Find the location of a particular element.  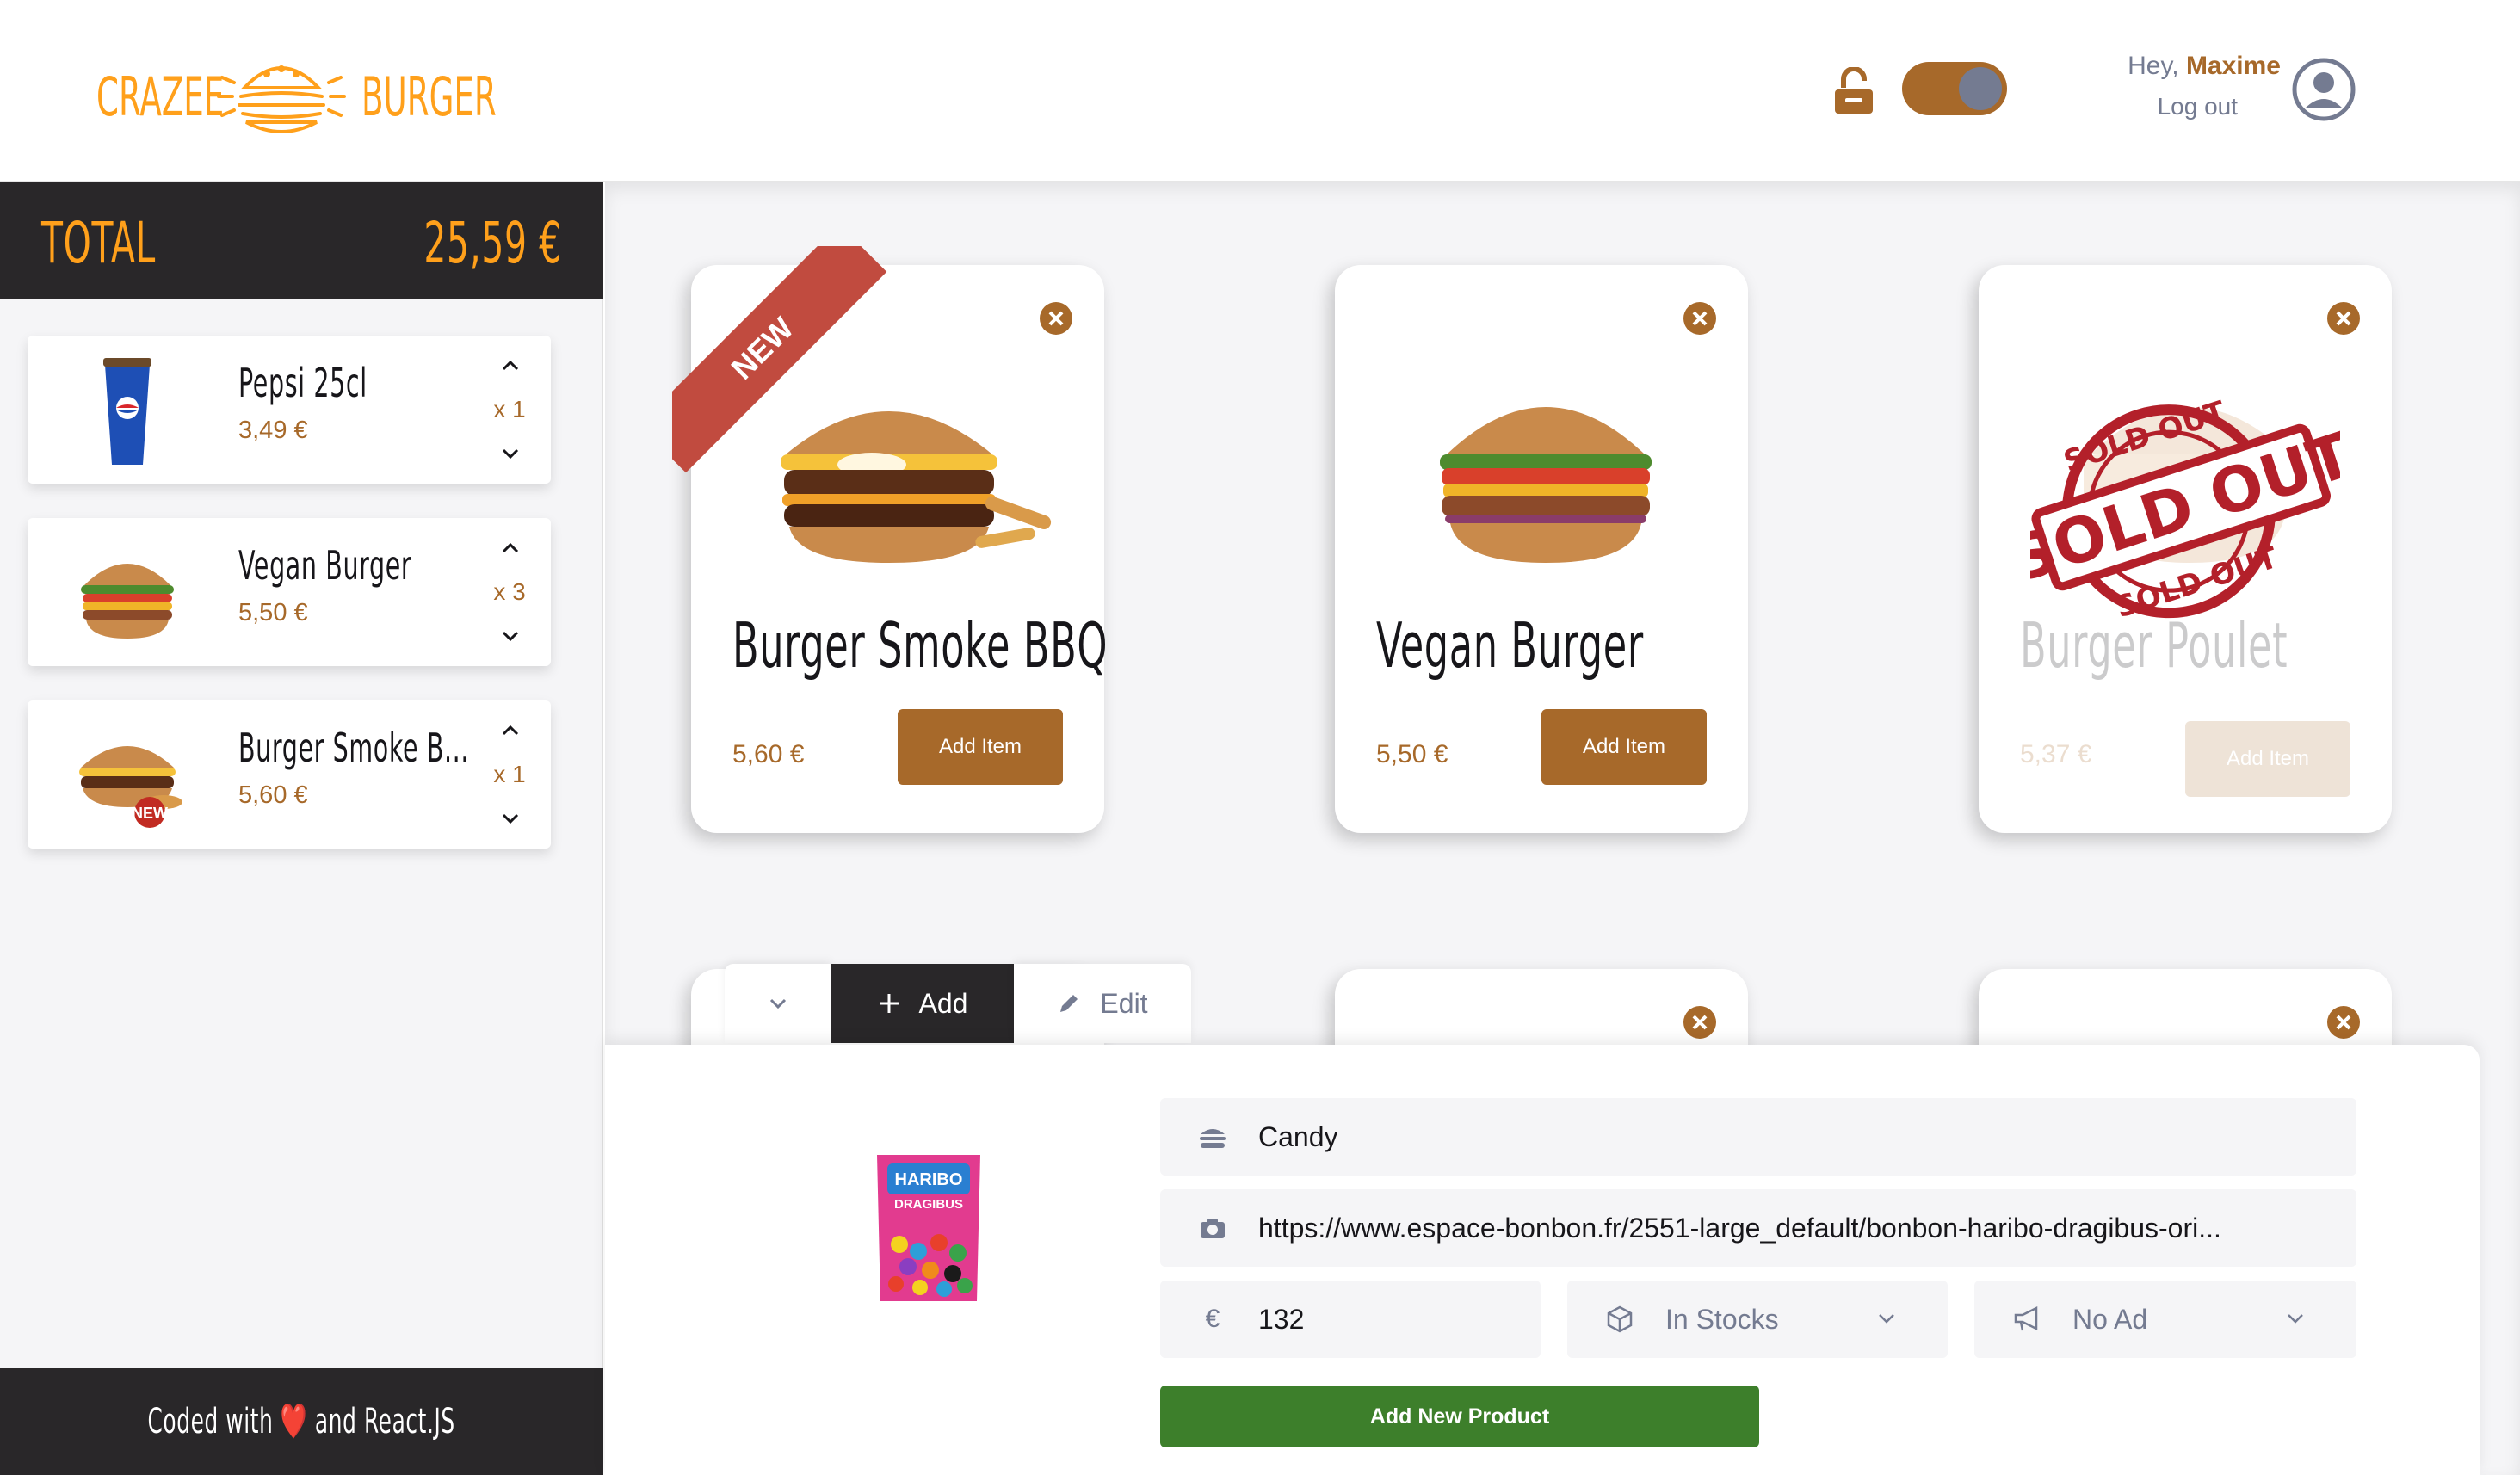

footer-text: Coded with ❤️ and React.JS is located at coordinates (301, 1421).